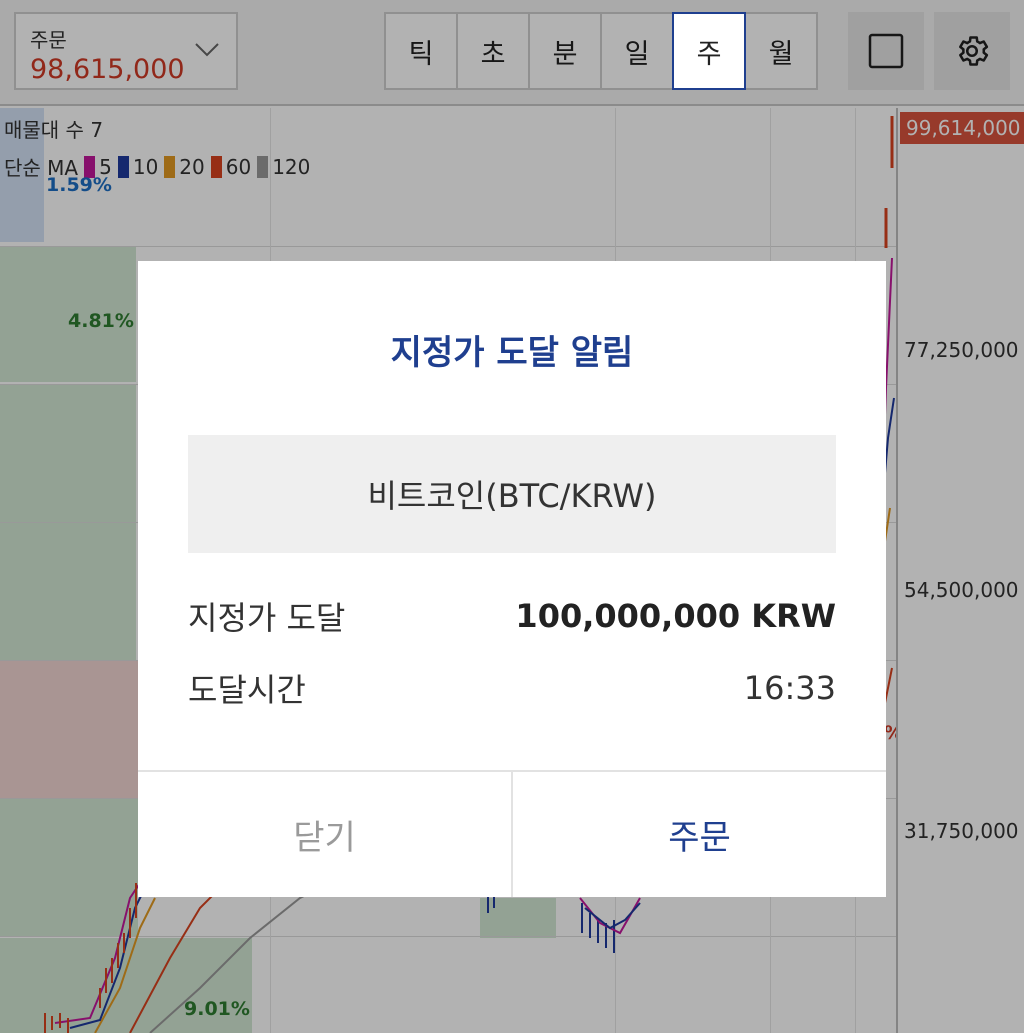  Describe the element at coordinates (512, 494) in the screenshot. I see `asset-name: 비트코인(BTC/KRW)` at that location.